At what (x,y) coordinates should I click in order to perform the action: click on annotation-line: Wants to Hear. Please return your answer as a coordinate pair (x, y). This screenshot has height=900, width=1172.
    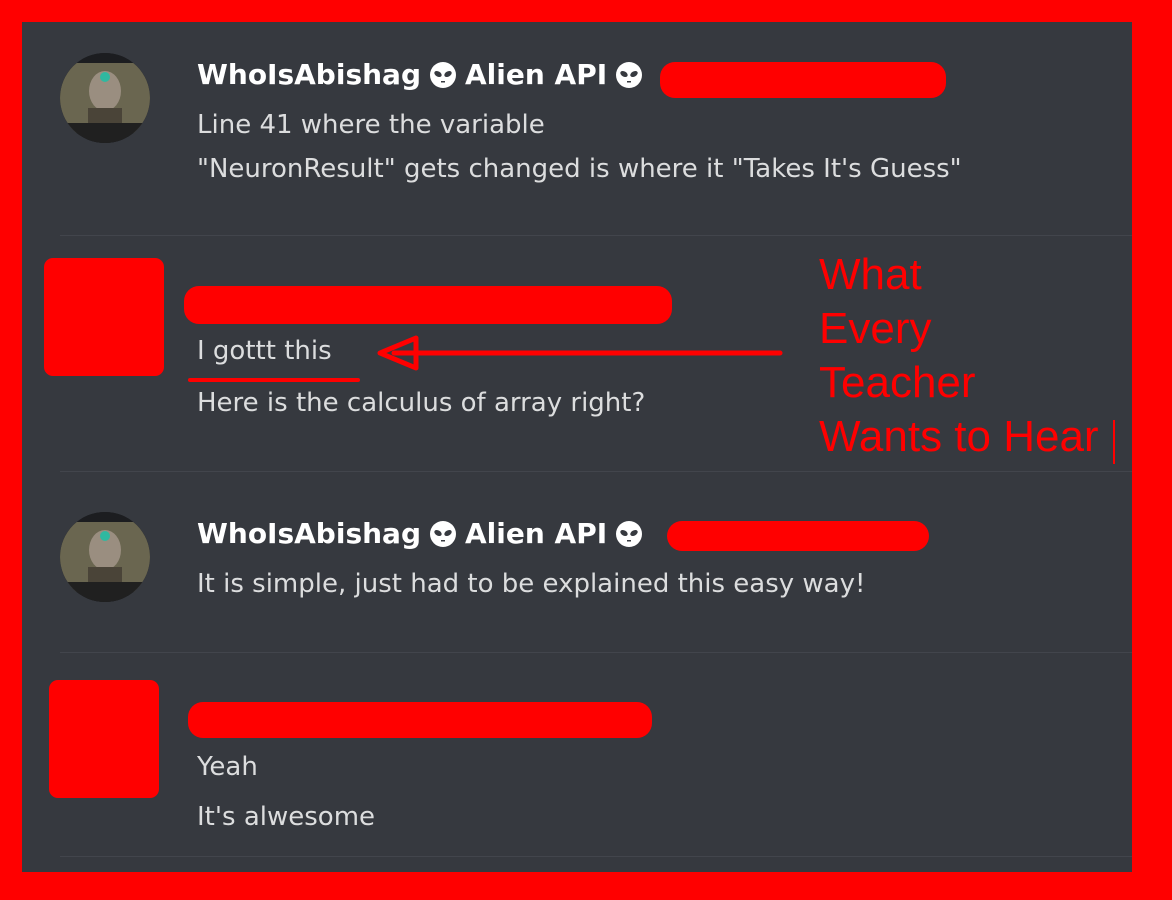
    Looking at the image, I should click on (959, 436).